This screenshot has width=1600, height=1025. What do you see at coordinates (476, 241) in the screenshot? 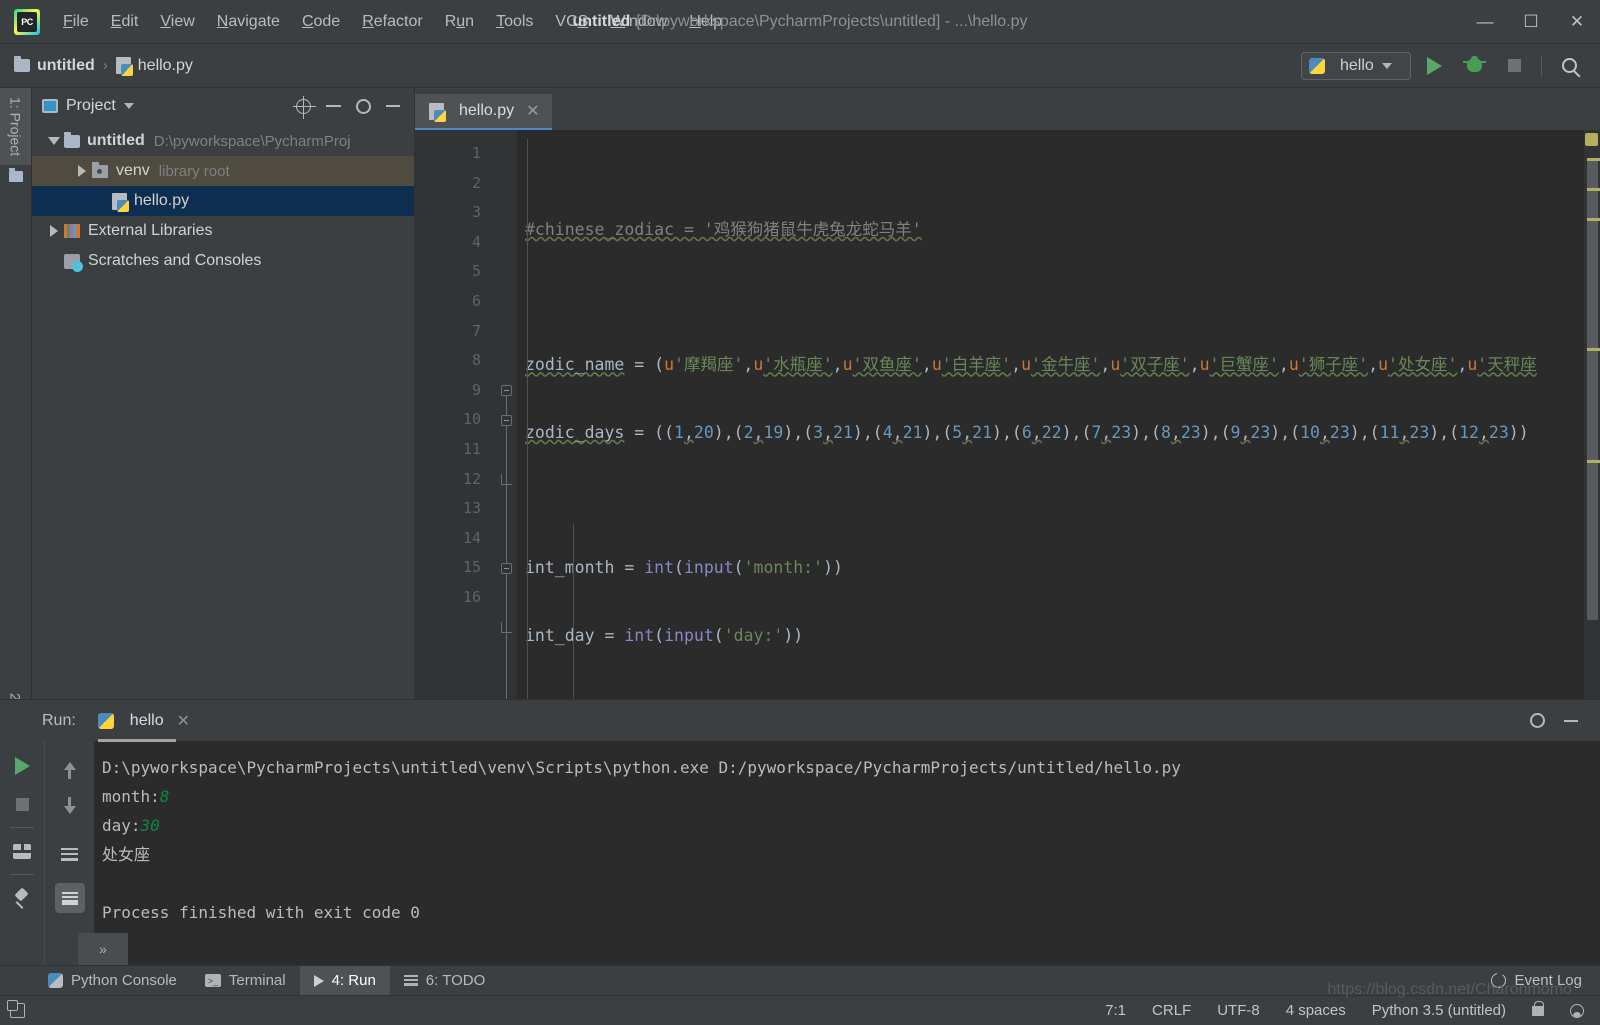
I see `line-number: 4` at bounding box center [476, 241].